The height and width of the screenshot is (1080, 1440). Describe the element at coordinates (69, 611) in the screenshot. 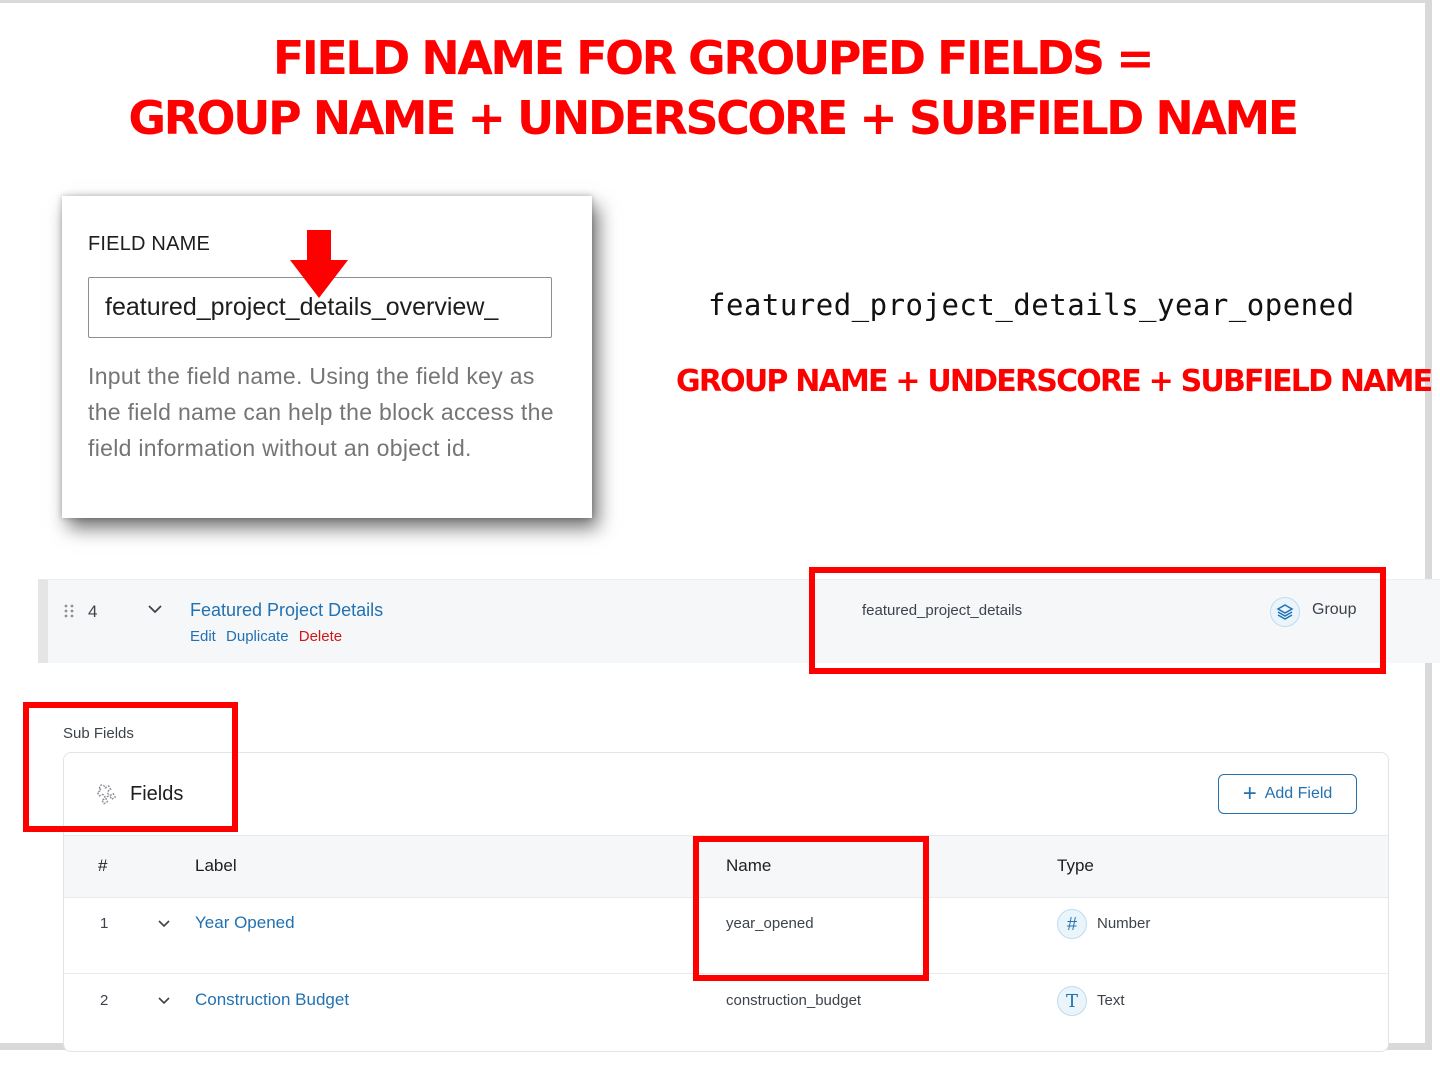

I see `drag-handle-icon` at that location.